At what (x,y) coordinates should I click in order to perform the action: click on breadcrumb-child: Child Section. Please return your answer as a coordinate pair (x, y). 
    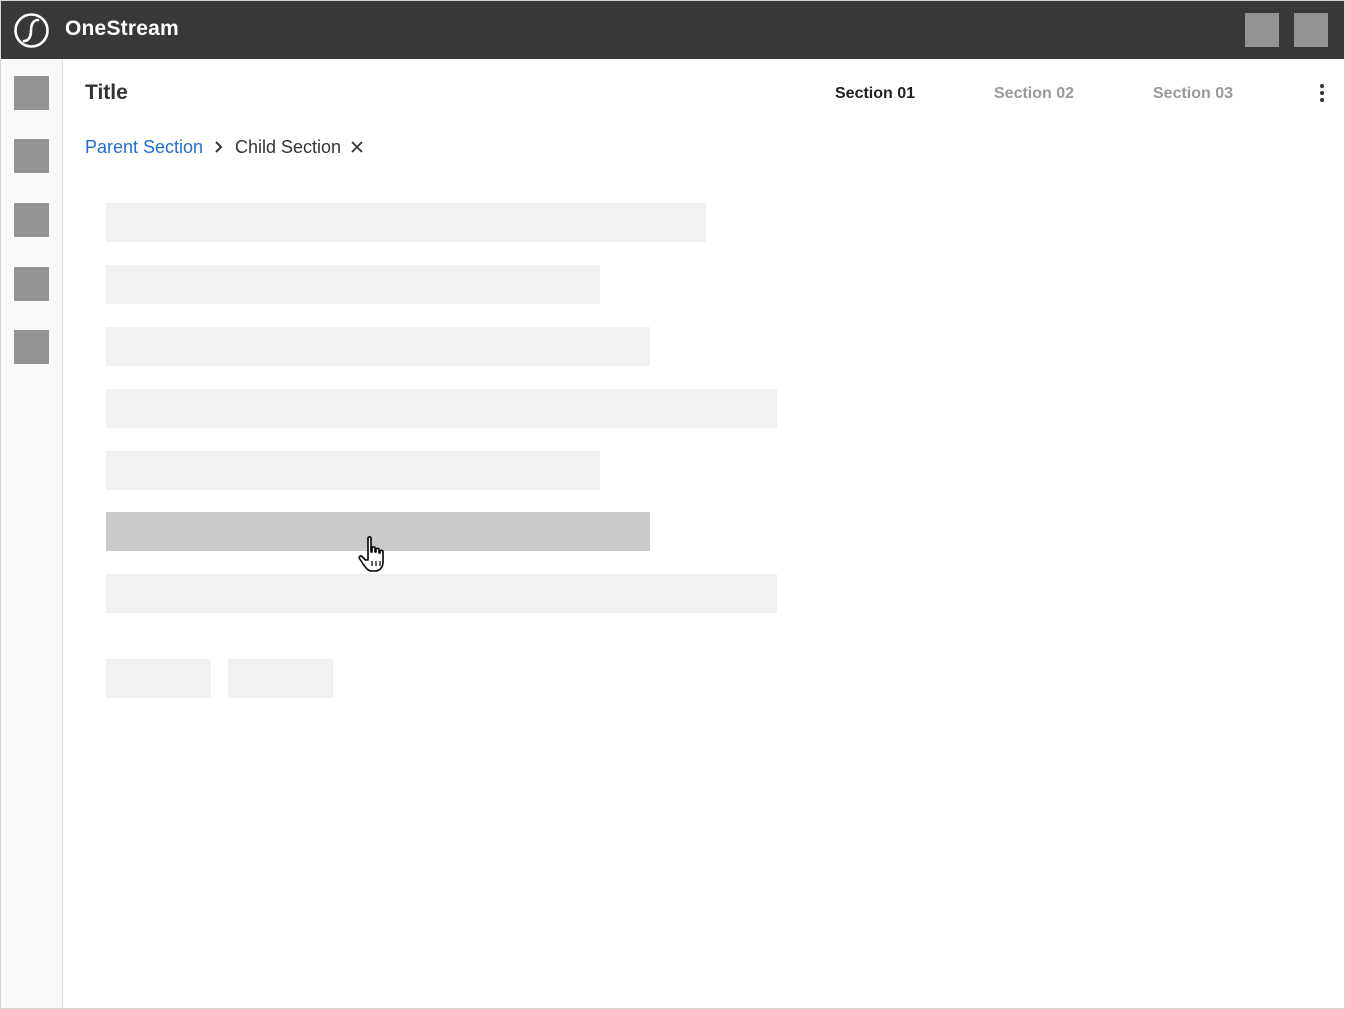
    Looking at the image, I should click on (288, 147).